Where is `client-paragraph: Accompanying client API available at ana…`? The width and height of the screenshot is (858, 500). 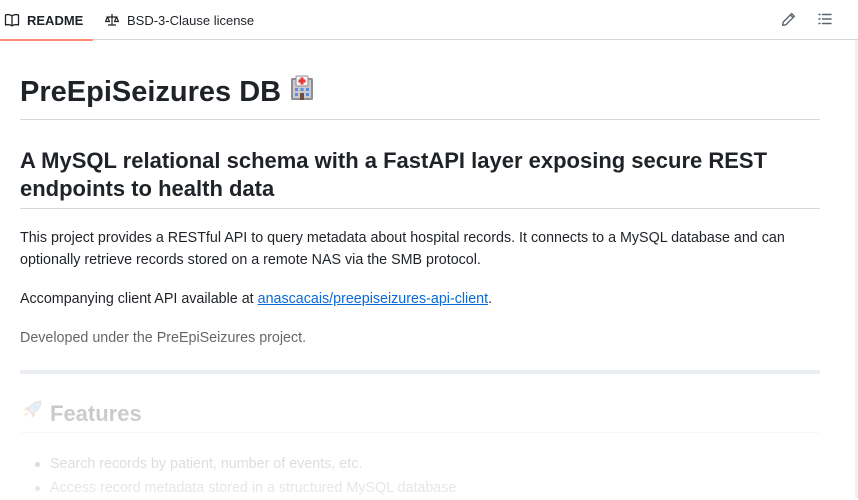 client-paragraph: Accompanying client API available at ana… is located at coordinates (420, 299).